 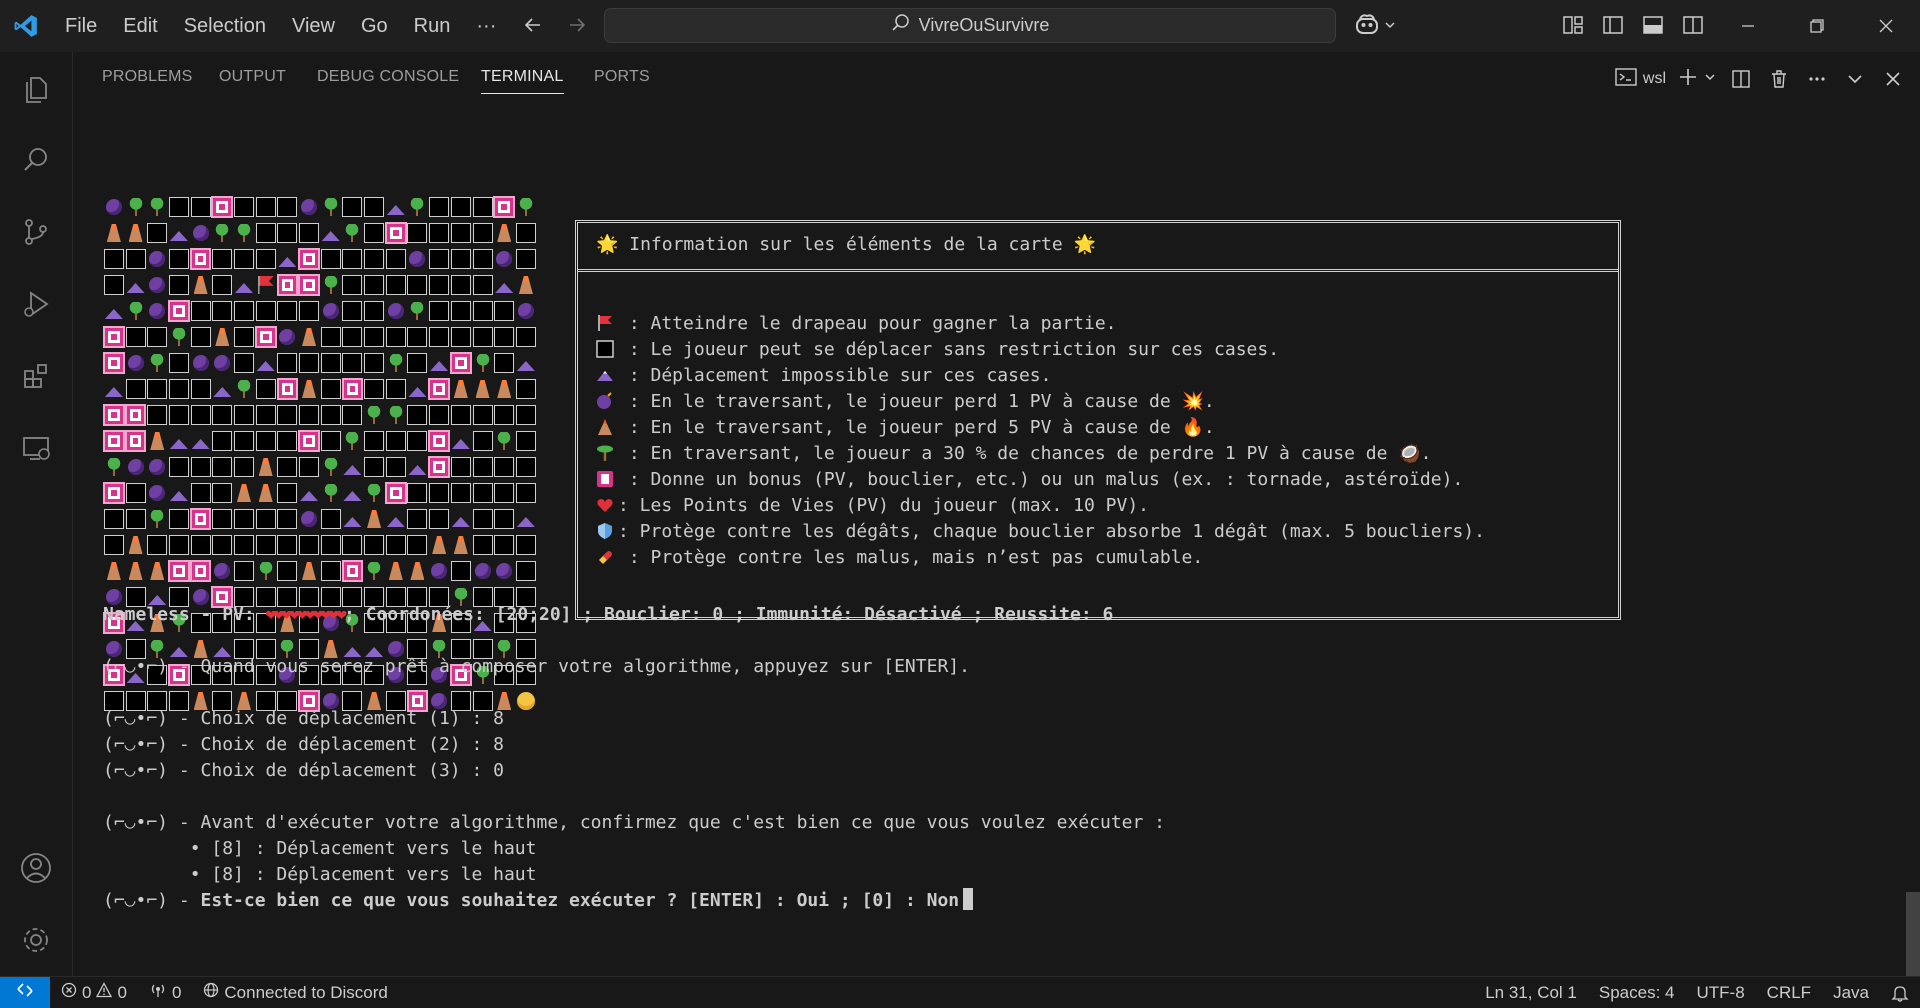 What do you see at coordinates (606, 427) in the screenshot?
I see `volcano-icon` at bounding box center [606, 427].